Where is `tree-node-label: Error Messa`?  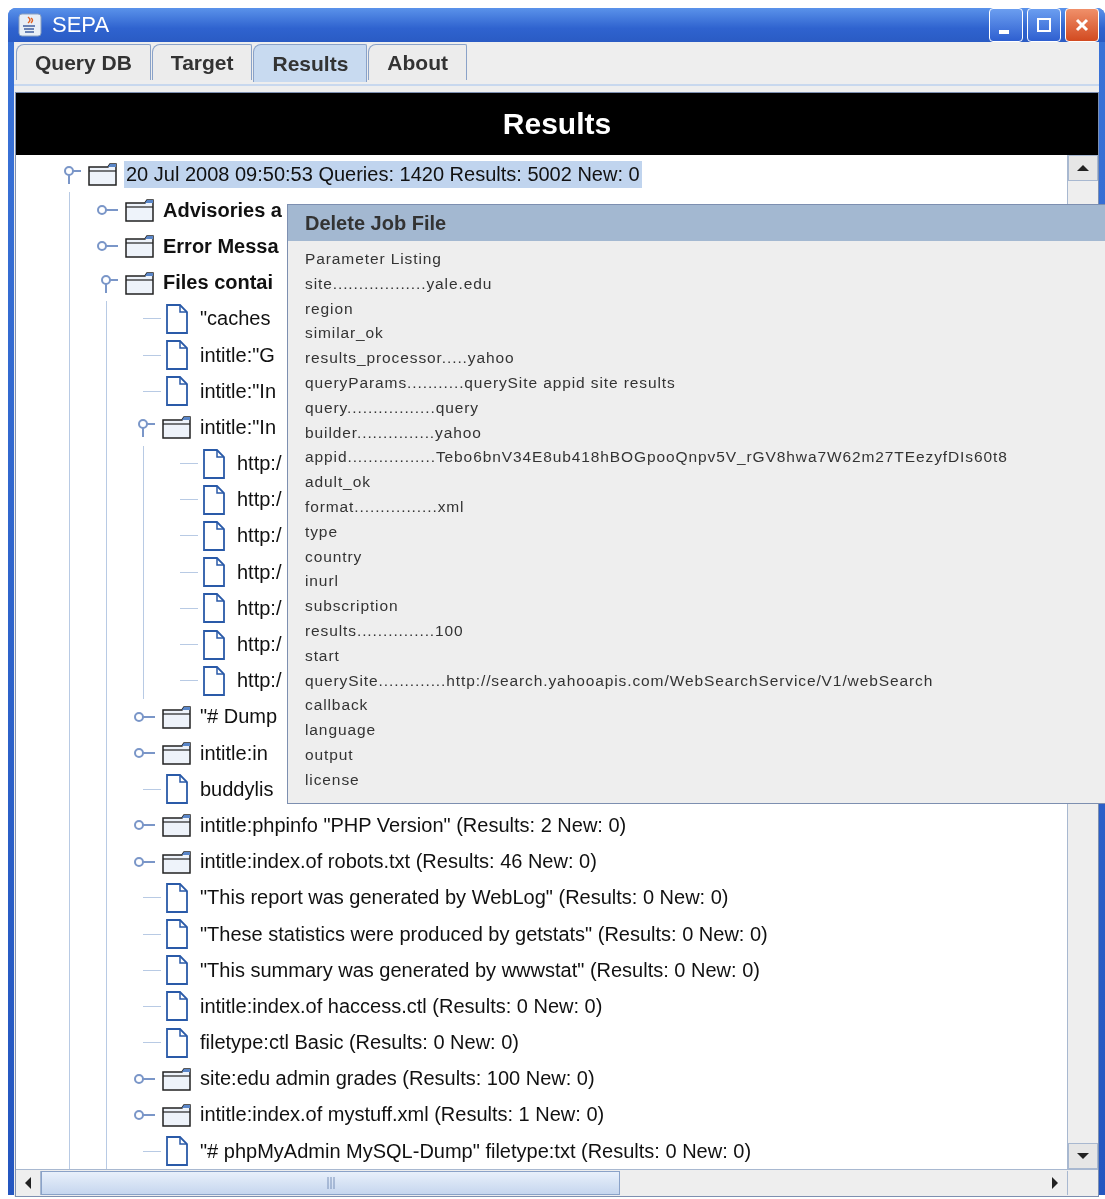 tree-node-label: Error Messa is located at coordinates (221, 246).